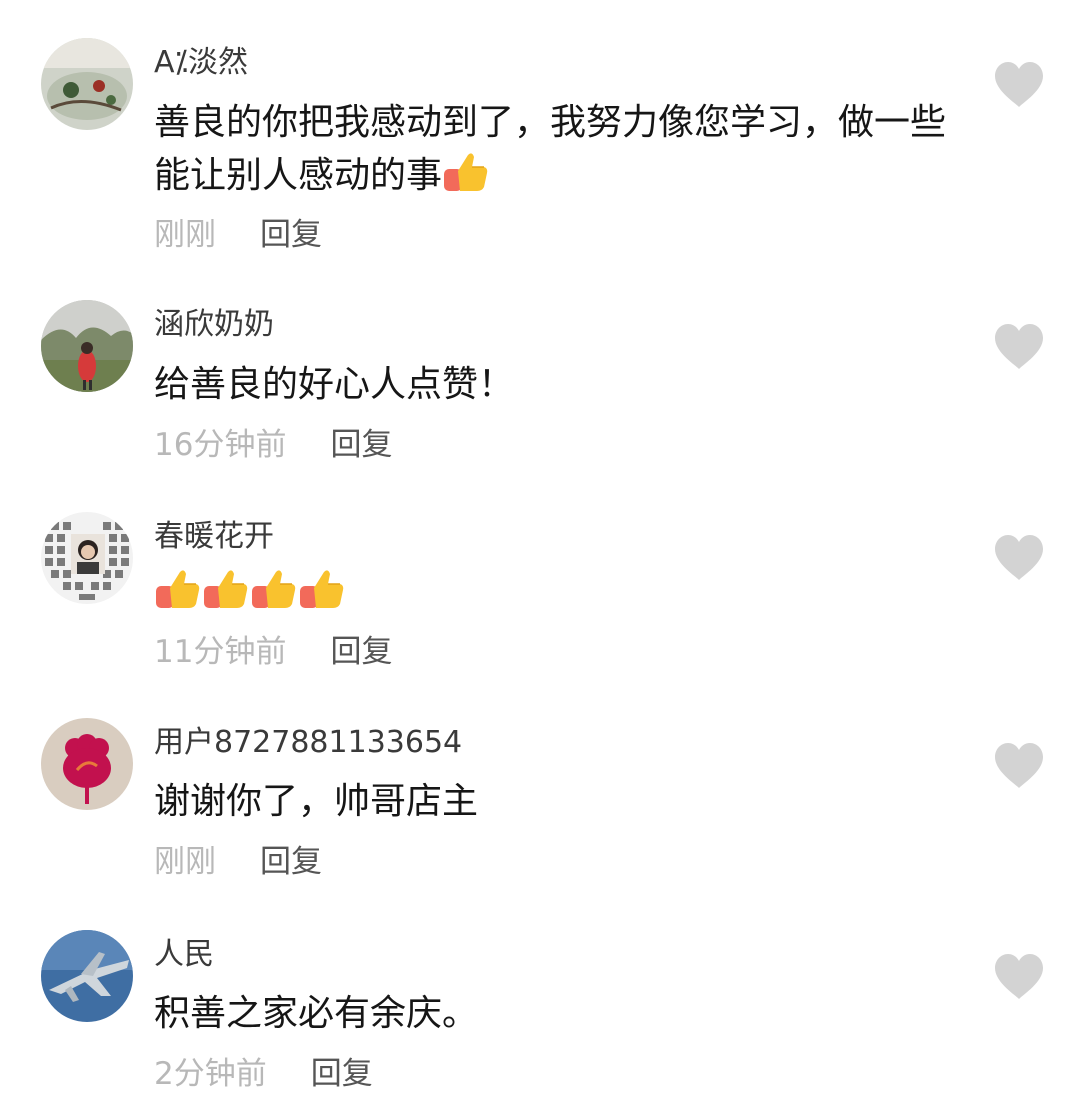 Image resolution: width=1080 pixels, height=1117 pixels. What do you see at coordinates (550, 149) in the screenshot?
I see `comment-text-body: 善良的你把我感动到了，我努力像您学习，做一些能让别人感动的事` at bounding box center [550, 149].